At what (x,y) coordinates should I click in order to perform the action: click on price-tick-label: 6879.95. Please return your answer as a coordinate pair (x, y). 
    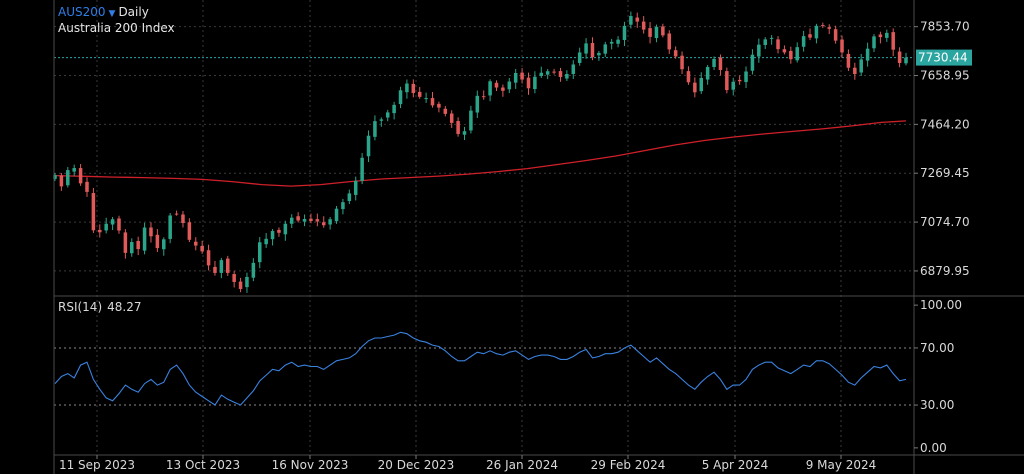
    Looking at the image, I should click on (945, 271).